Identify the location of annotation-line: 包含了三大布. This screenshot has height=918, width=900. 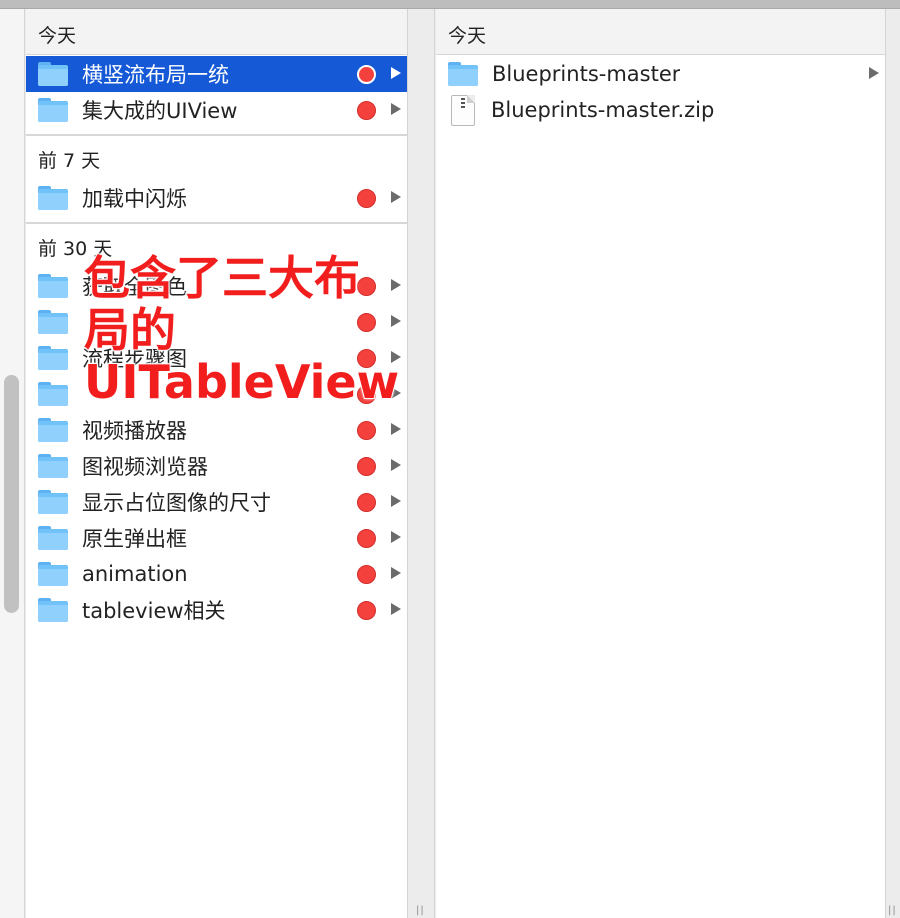
(222, 278).